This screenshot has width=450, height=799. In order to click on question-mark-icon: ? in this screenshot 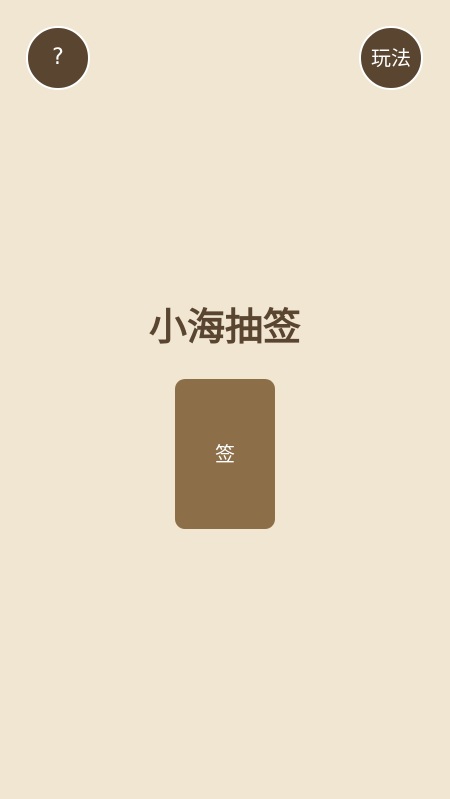, I will do `click(58, 57)`.